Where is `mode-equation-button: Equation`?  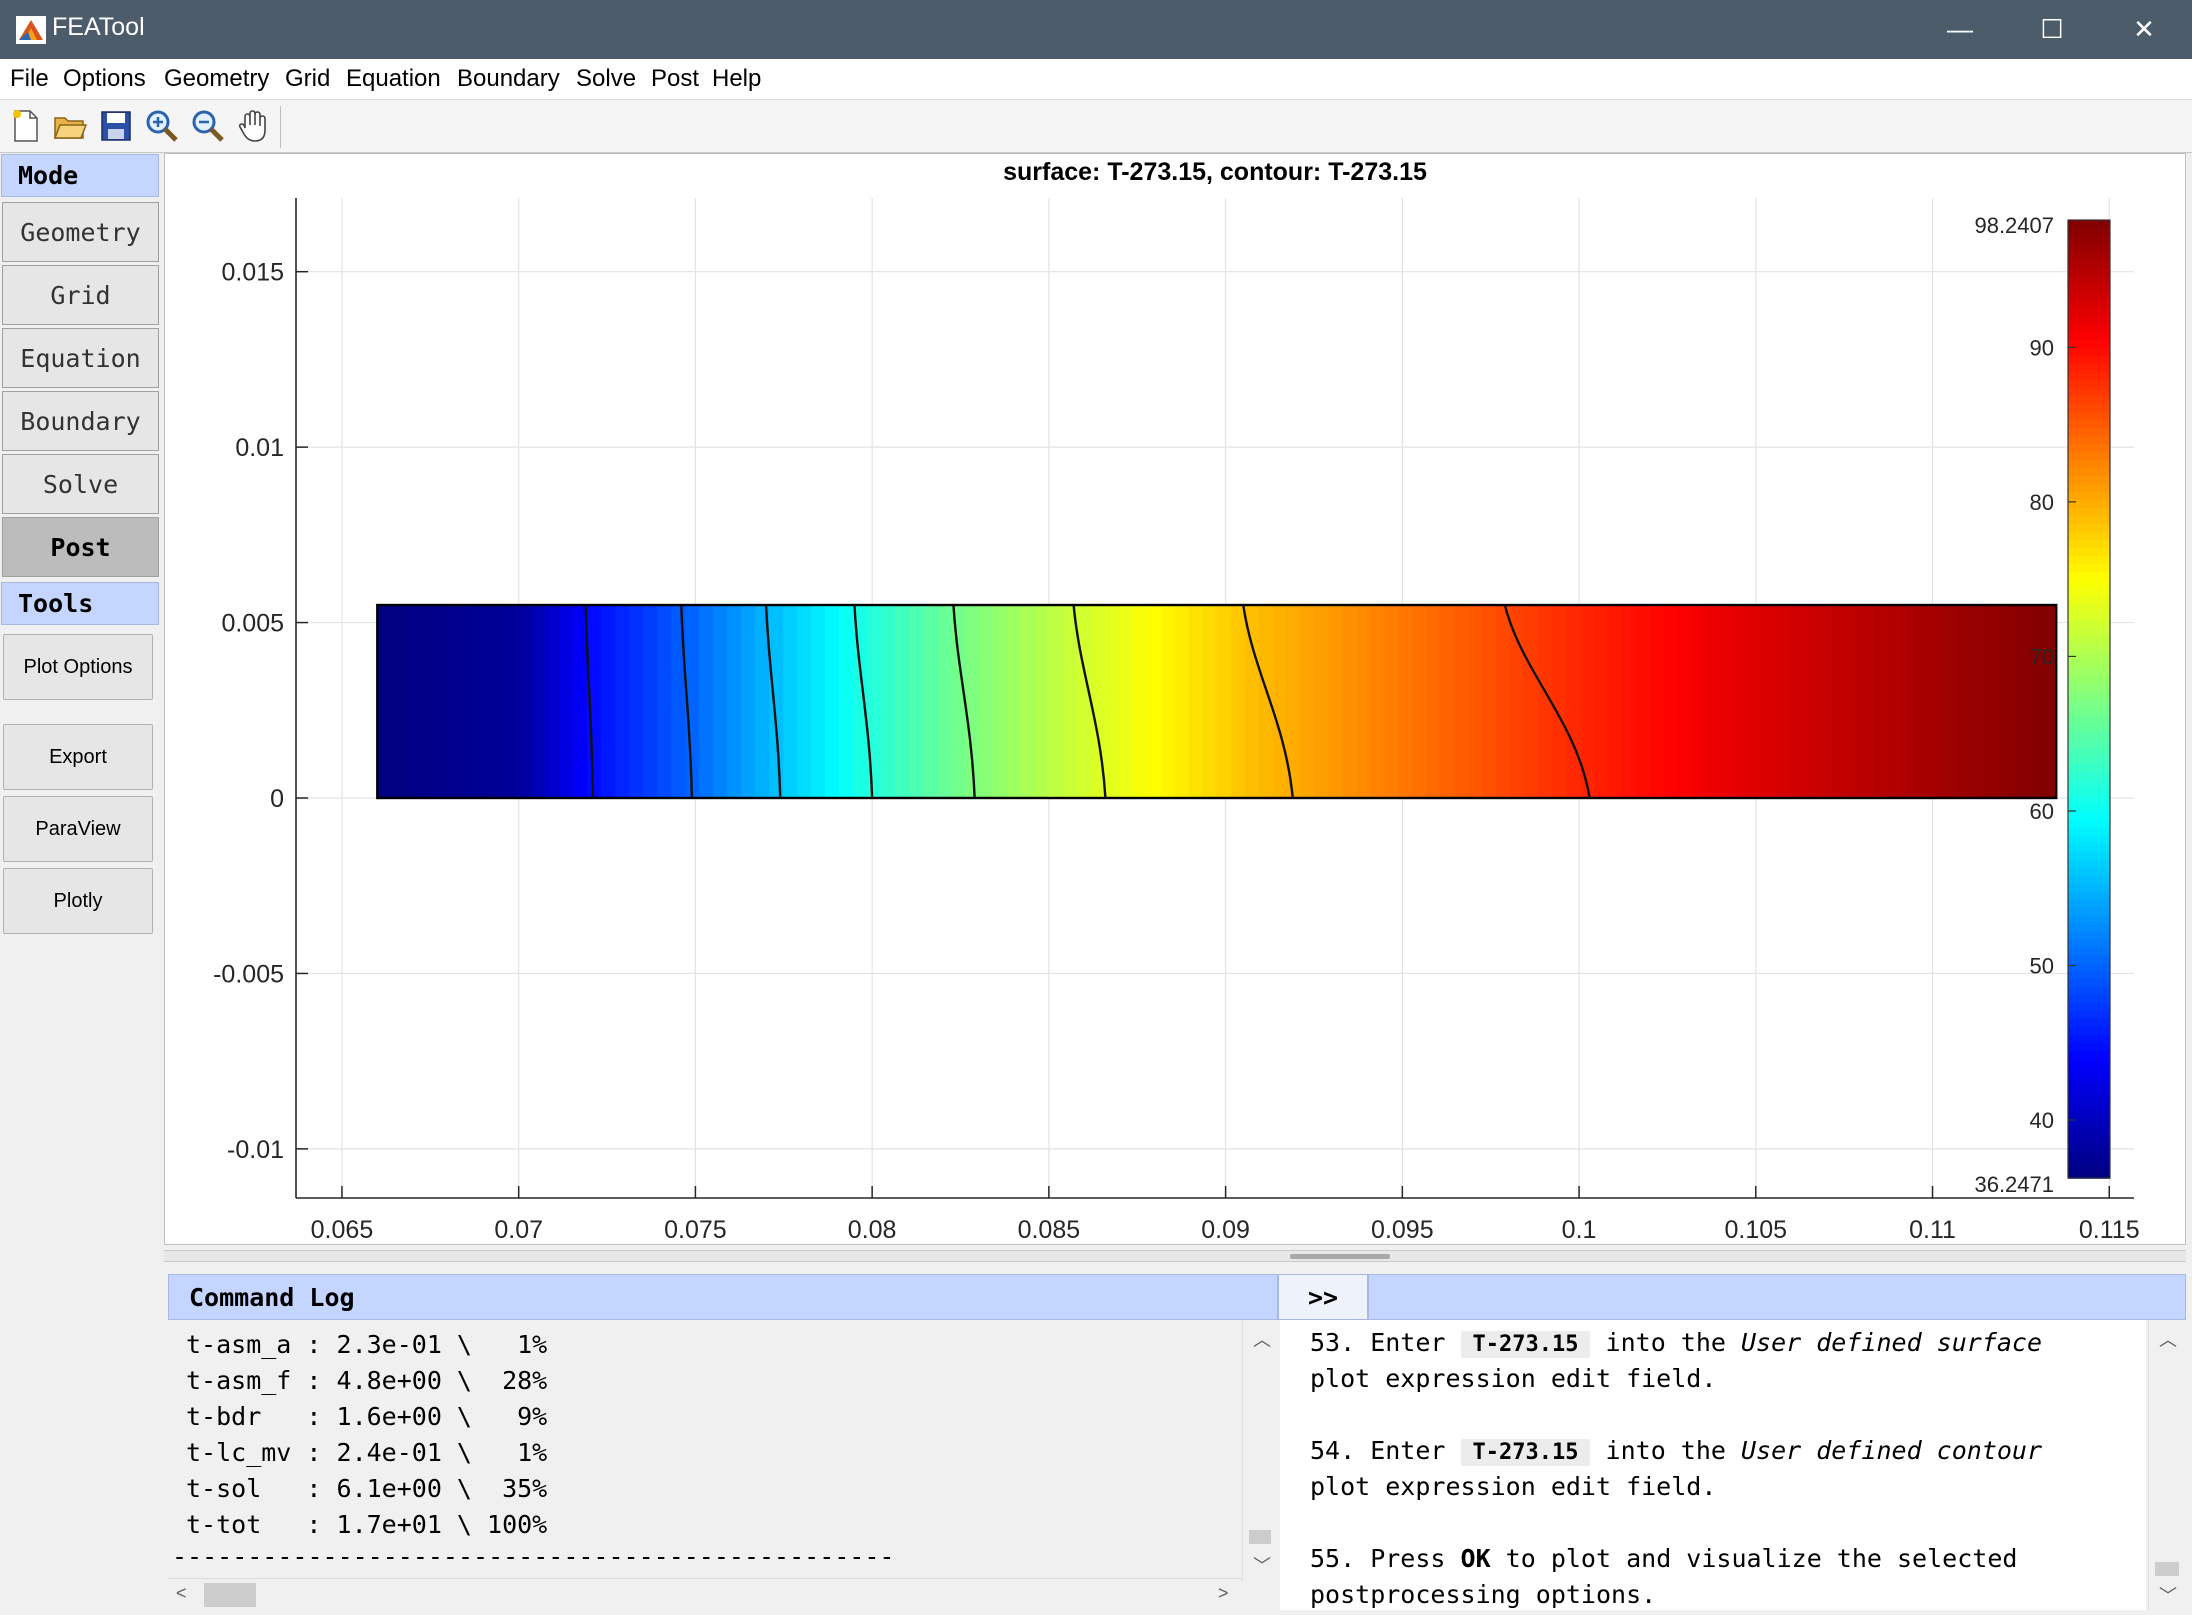 mode-equation-button: Equation is located at coordinates (80, 358).